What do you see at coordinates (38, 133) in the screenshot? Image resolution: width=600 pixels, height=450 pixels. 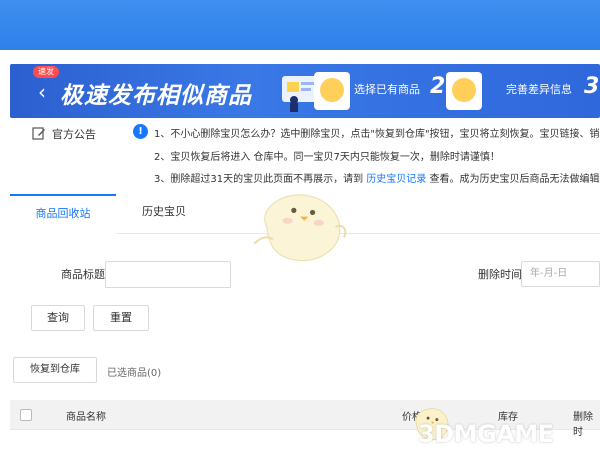 I see `edit-note-icon` at bounding box center [38, 133].